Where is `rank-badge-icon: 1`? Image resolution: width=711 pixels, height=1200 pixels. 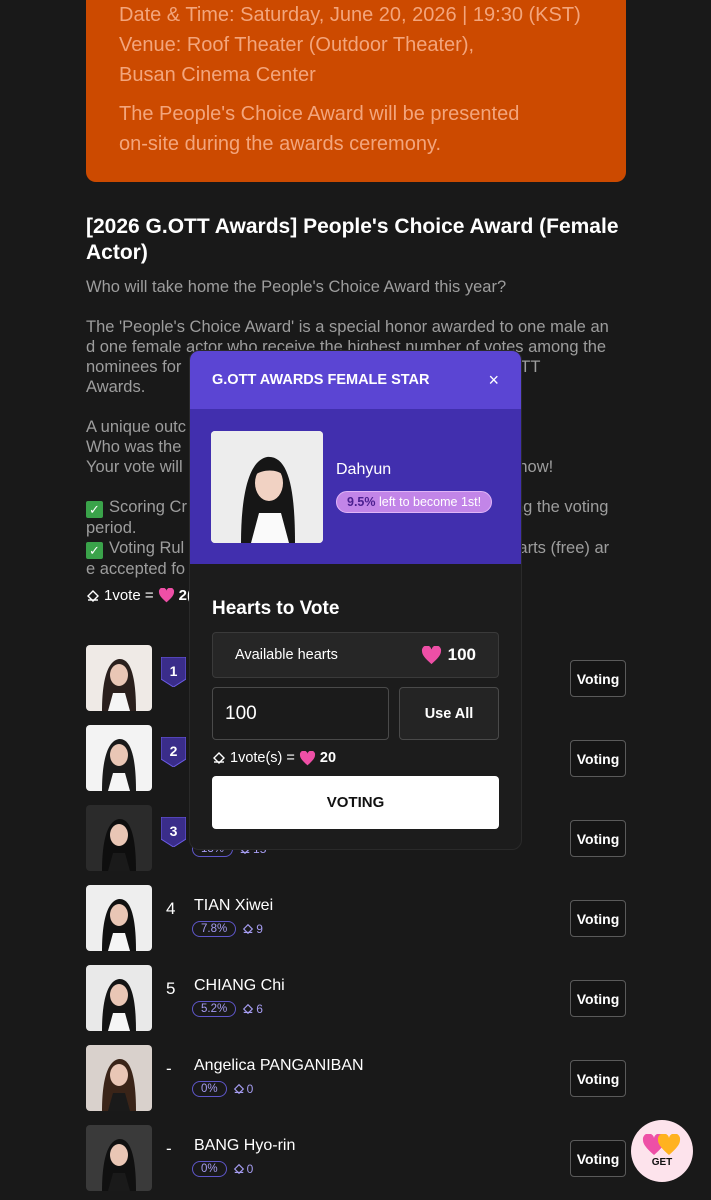
rank-badge-icon: 1 is located at coordinates (173, 672).